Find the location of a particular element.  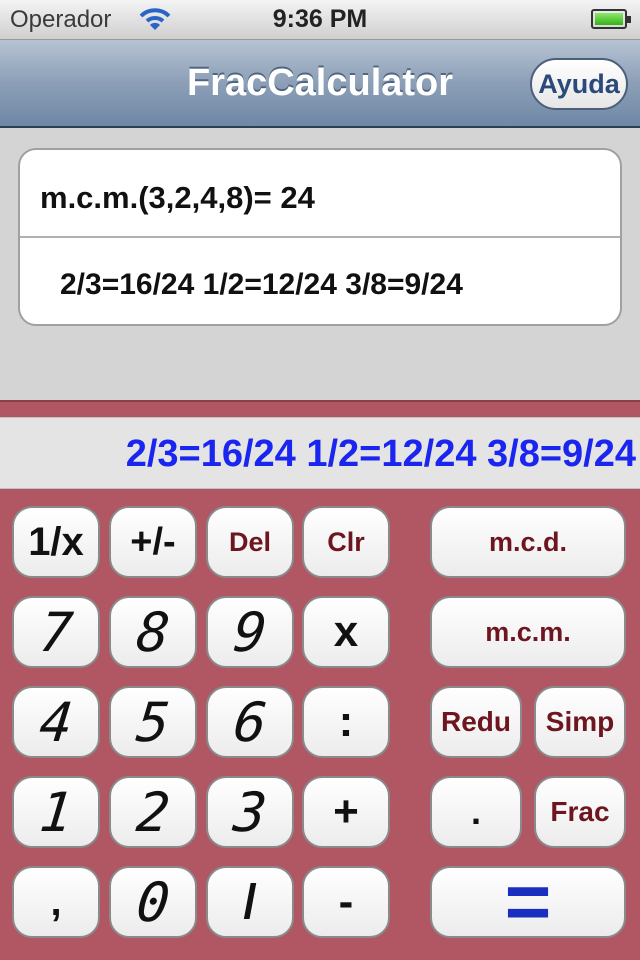

digit-5-button: 5 is located at coordinates (153, 722).